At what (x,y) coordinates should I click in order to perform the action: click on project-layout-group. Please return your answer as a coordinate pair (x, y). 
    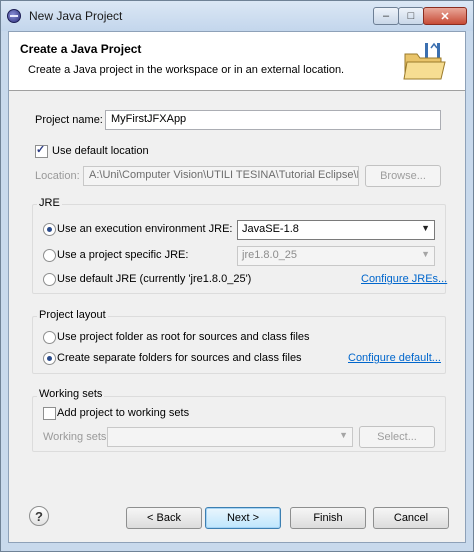
    Looking at the image, I should click on (239, 345).